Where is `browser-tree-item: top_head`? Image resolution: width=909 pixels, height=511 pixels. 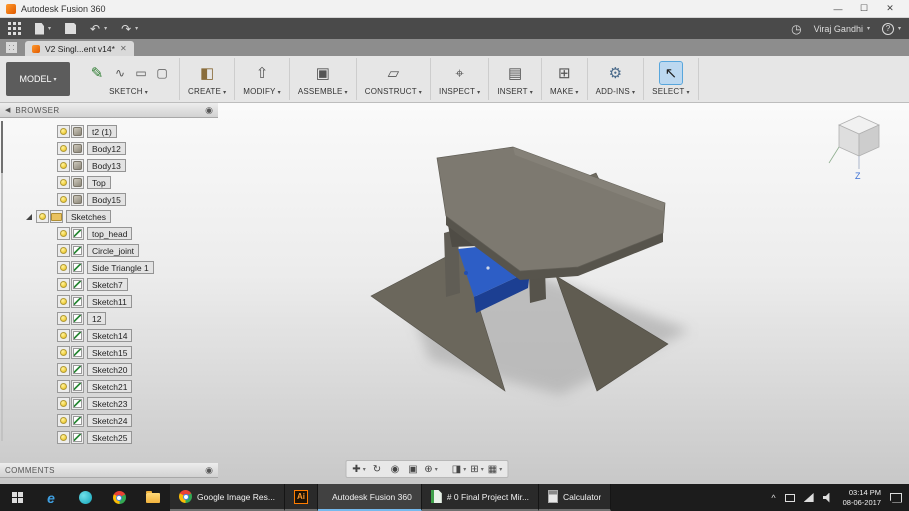 browser-tree-item: top_head is located at coordinates (109, 233).